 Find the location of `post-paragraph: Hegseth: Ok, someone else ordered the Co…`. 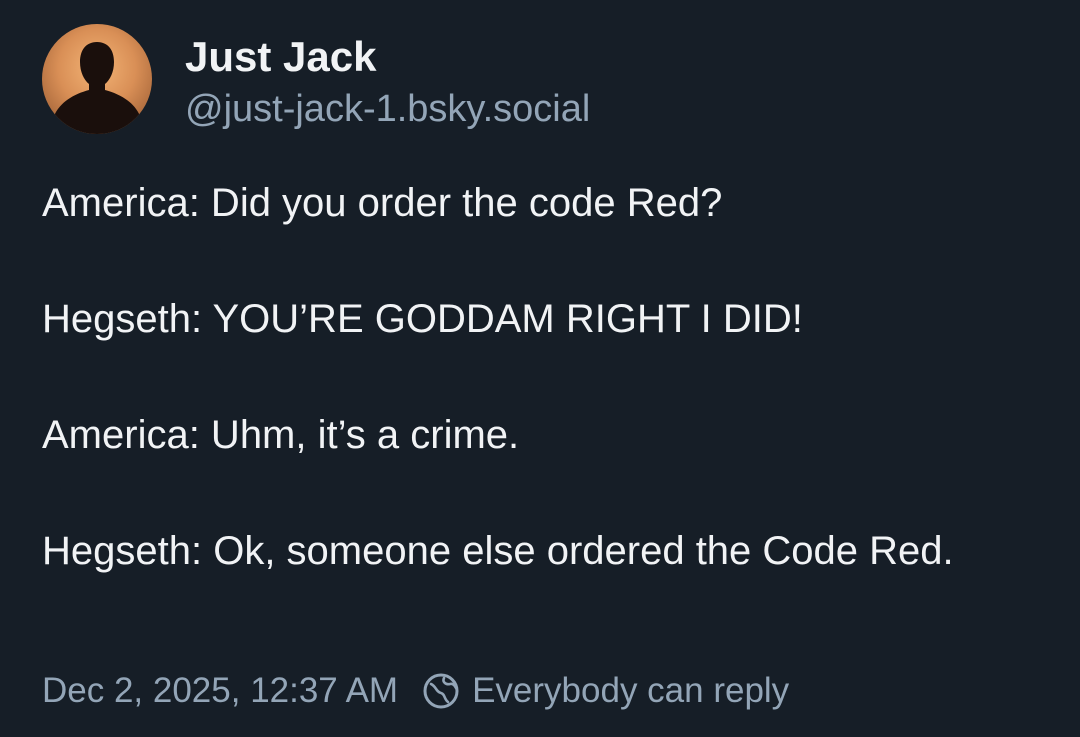

post-paragraph: Hegseth: Ok, someone else ordered the Co… is located at coordinates (498, 551).